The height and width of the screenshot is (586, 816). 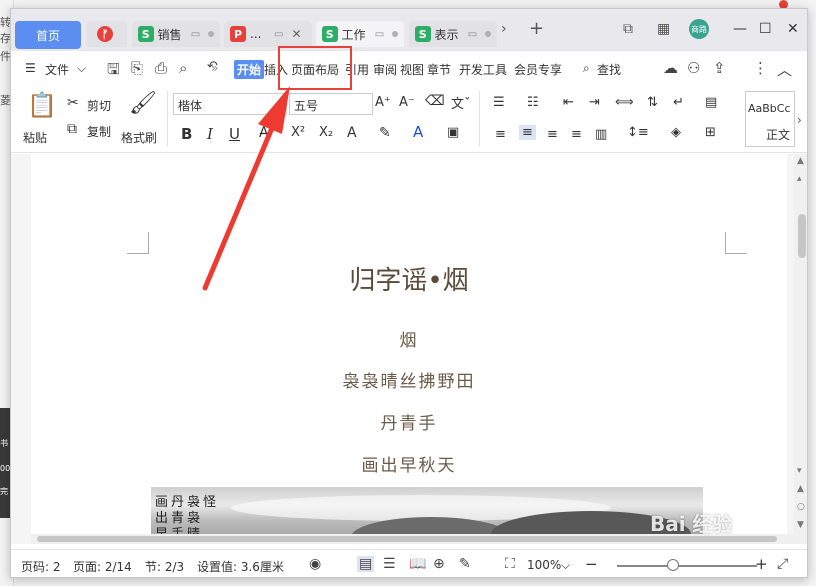 I want to click on section-count: 节: 2/3, so click(x=164, y=566).